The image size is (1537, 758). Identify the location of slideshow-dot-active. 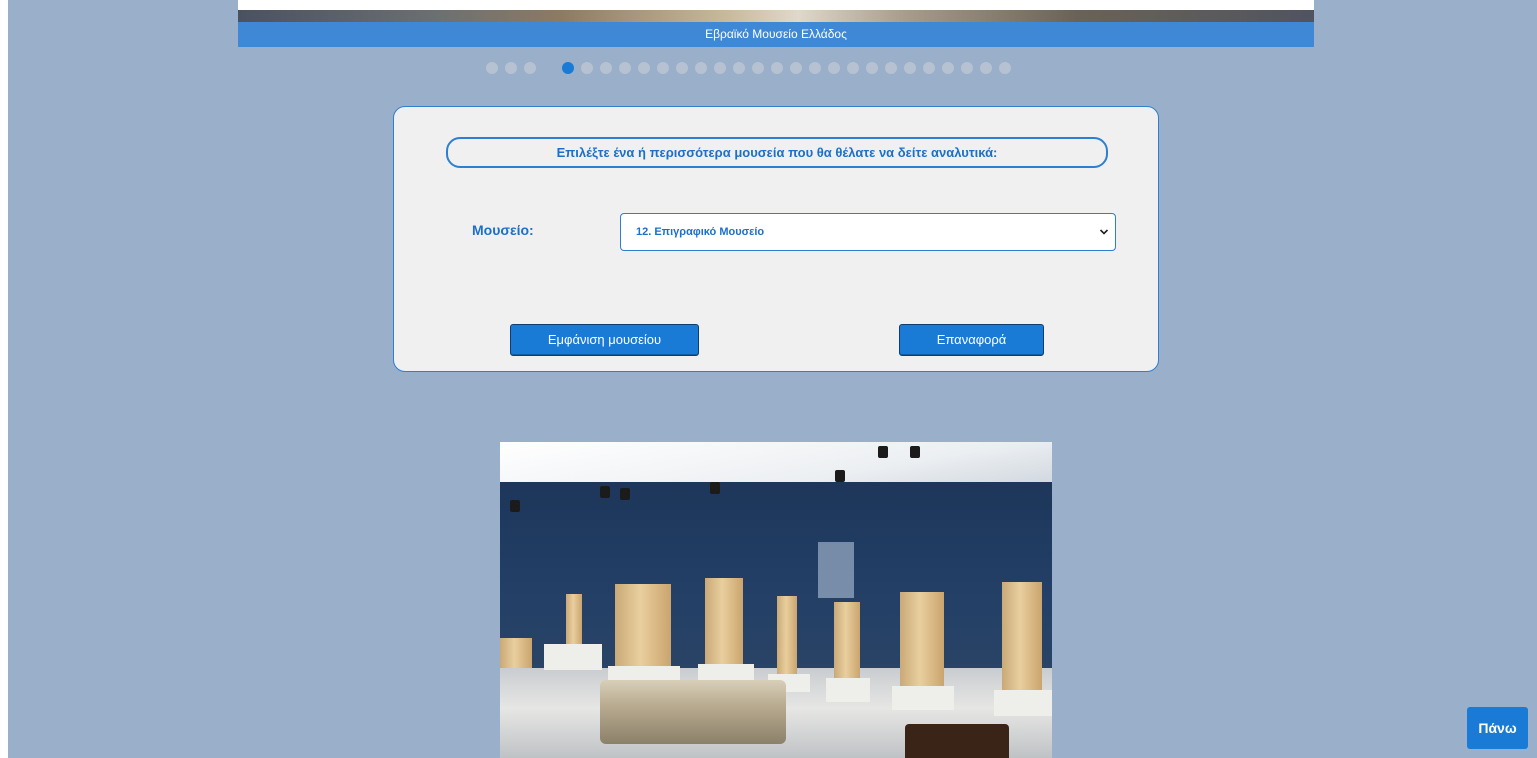
(568, 68).